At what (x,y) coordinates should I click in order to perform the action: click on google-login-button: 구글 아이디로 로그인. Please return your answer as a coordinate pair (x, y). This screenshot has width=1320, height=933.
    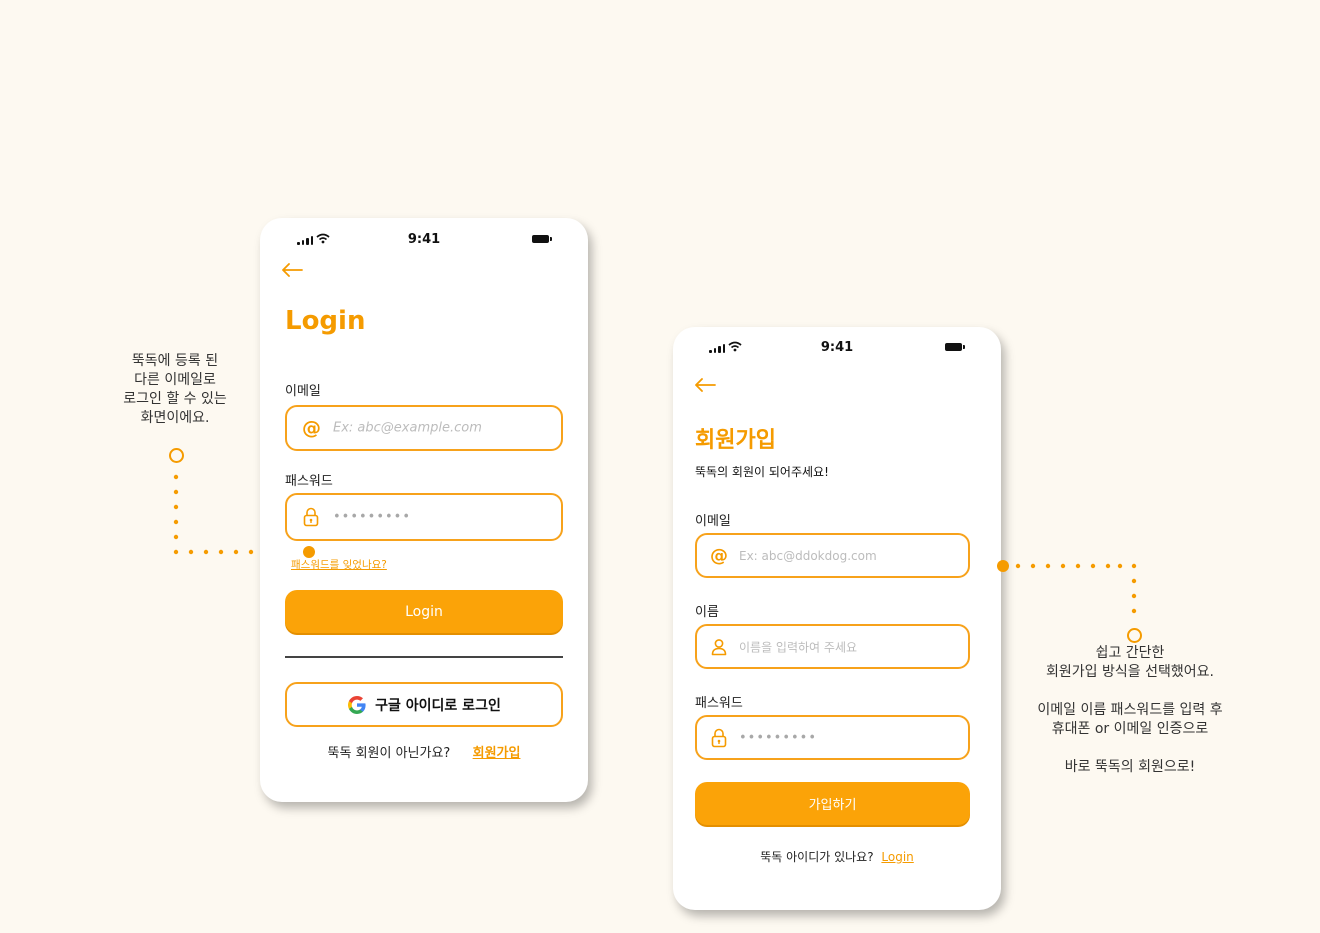
    Looking at the image, I should click on (424, 704).